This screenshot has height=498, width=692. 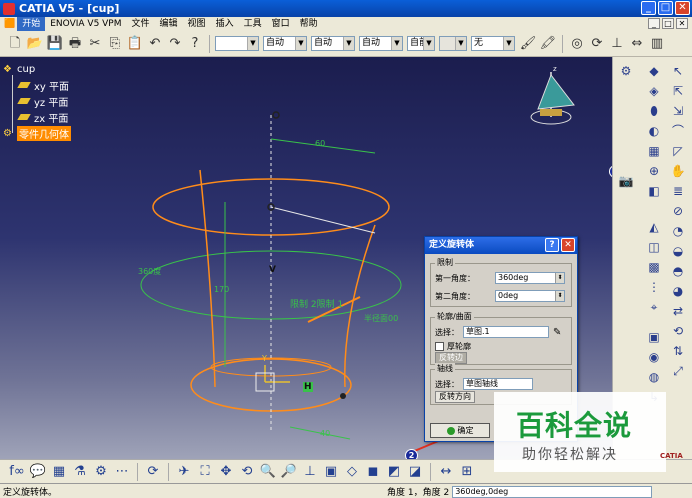 I want to click on dim-label-height: 170, so click(x=221, y=289).